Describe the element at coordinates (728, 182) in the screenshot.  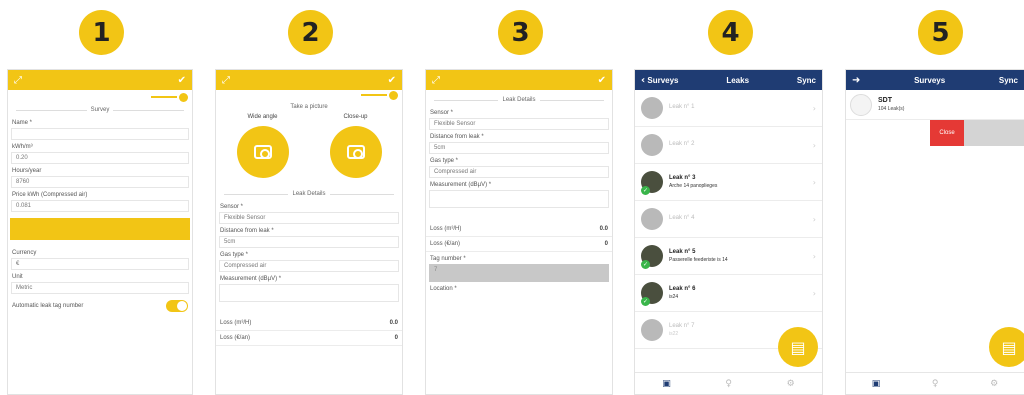
I see `leak-row: ✓ Leak n° 3 Arche 14 panoplieges ›` at that location.